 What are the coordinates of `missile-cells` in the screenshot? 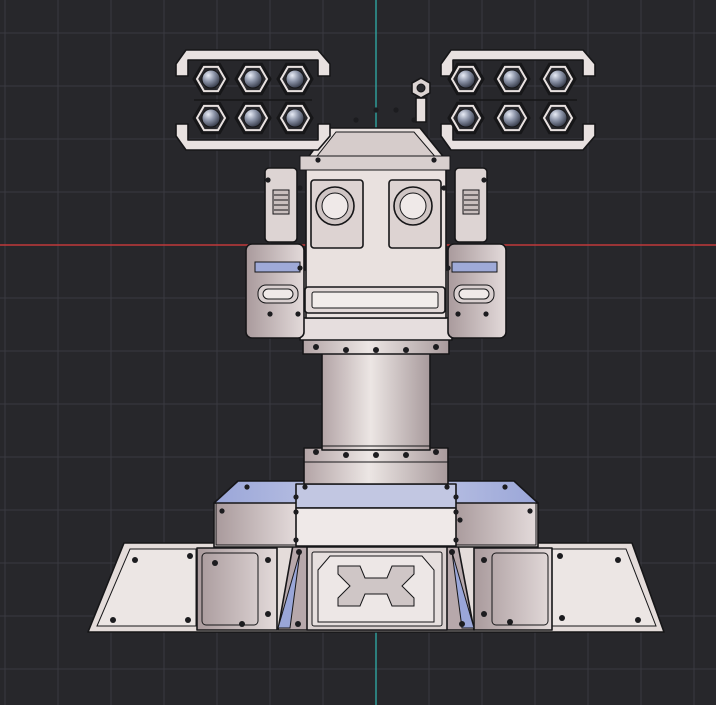 It's located at (384, 98).